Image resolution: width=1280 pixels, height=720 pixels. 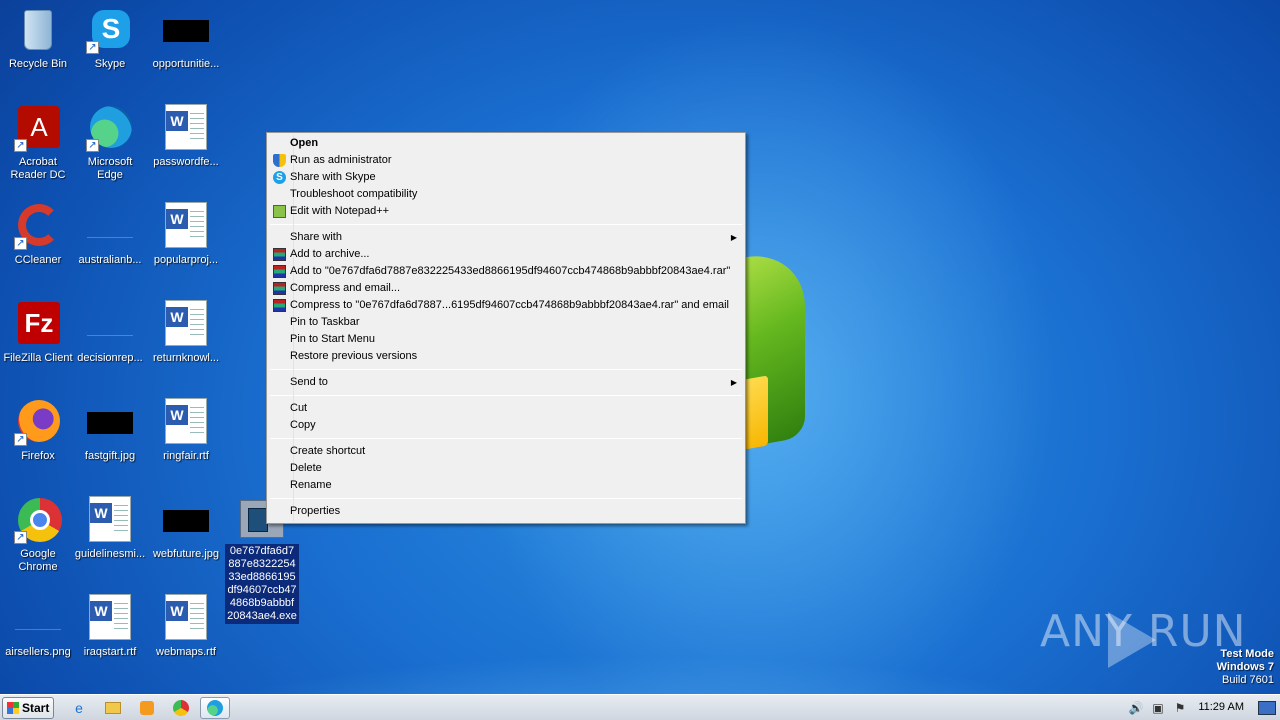 I want to click on windows-version-label: Windows 7, so click(x=1245, y=667).